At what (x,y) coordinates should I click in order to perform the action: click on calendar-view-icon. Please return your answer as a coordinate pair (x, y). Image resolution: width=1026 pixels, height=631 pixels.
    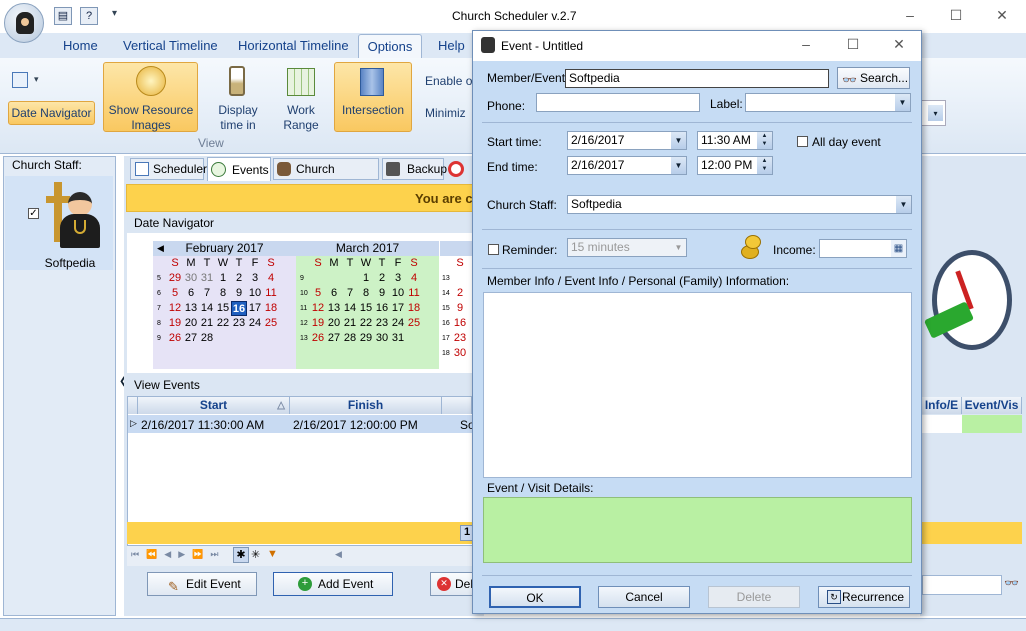
    Looking at the image, I should click on (20, 80).